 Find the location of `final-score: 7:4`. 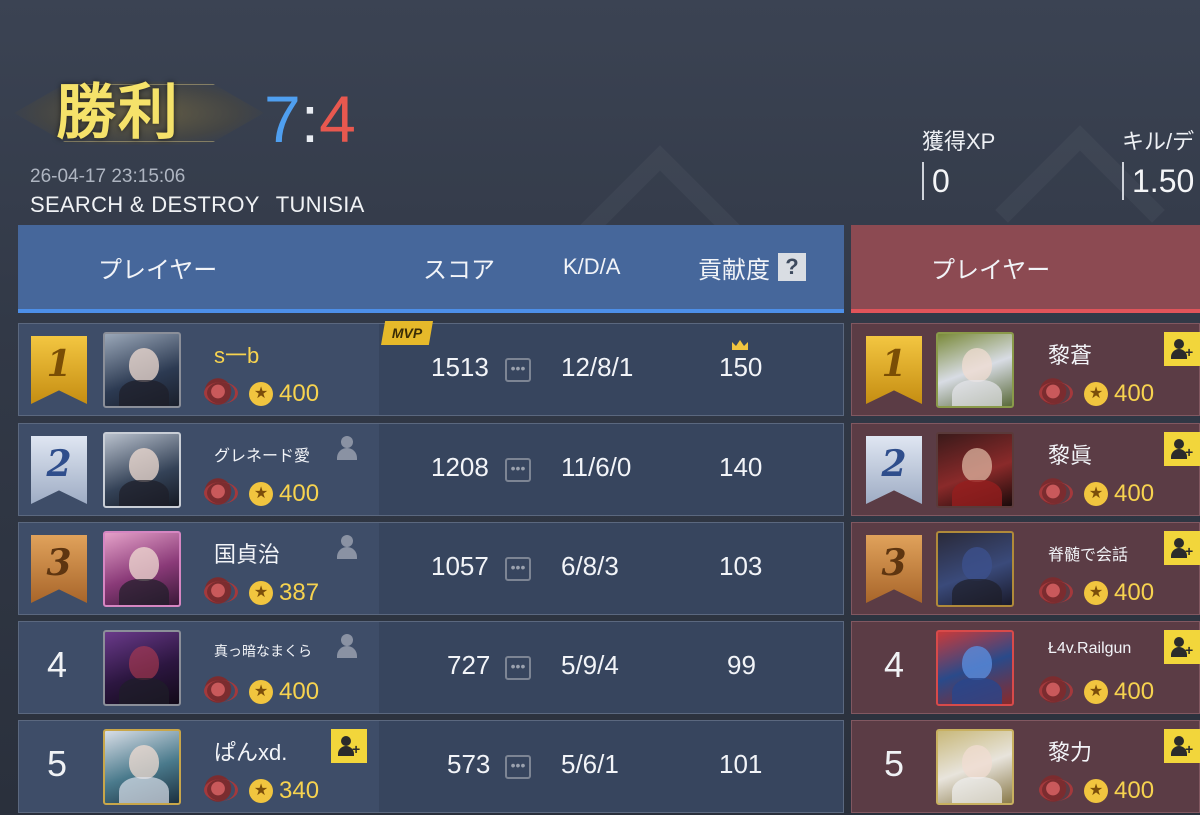

final-score: 7:4 is located at coordinates (310, 119).